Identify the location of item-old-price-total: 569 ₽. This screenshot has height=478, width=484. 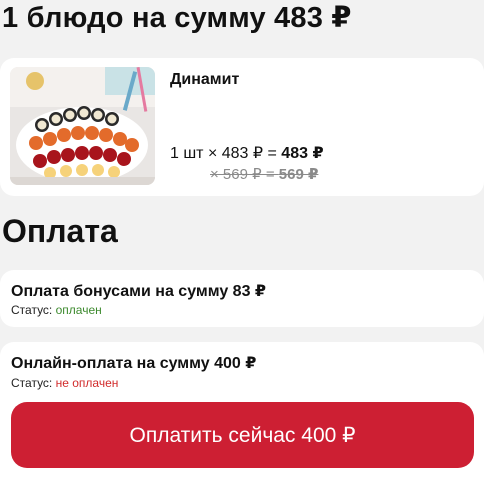
(298, 174).